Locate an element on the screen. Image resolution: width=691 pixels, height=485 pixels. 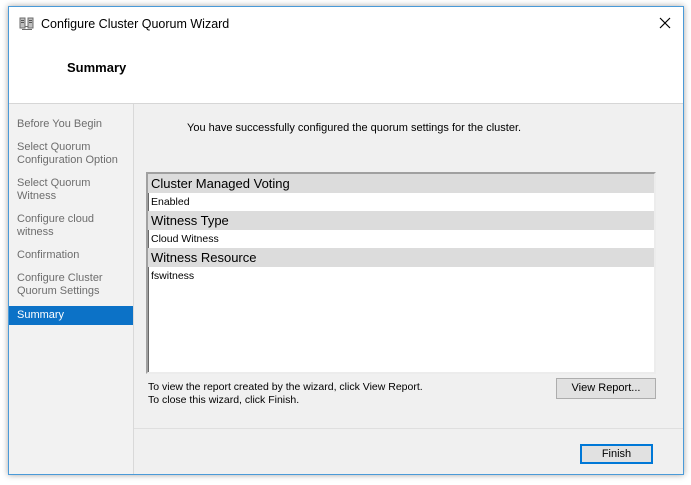
step-configure-cloud-witness: Configure cloud witness is located at coordinates (71, 226).